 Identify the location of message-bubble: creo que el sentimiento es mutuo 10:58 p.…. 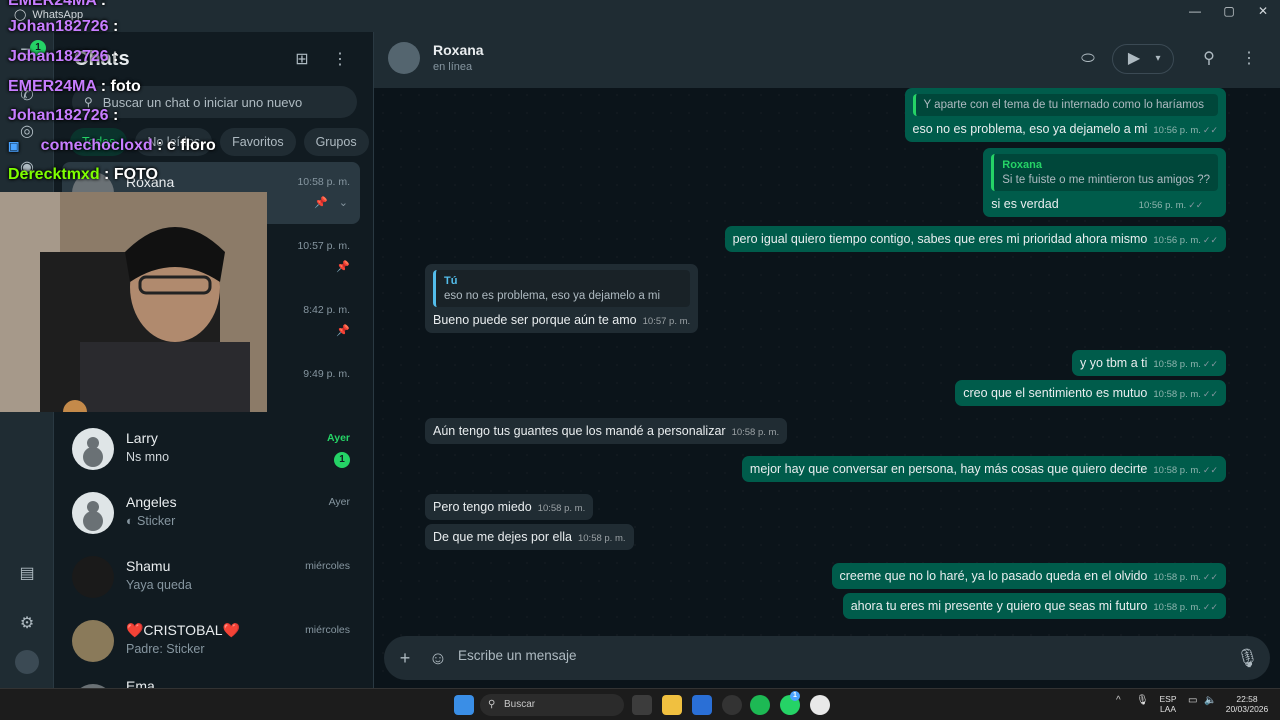
(1090, 393).